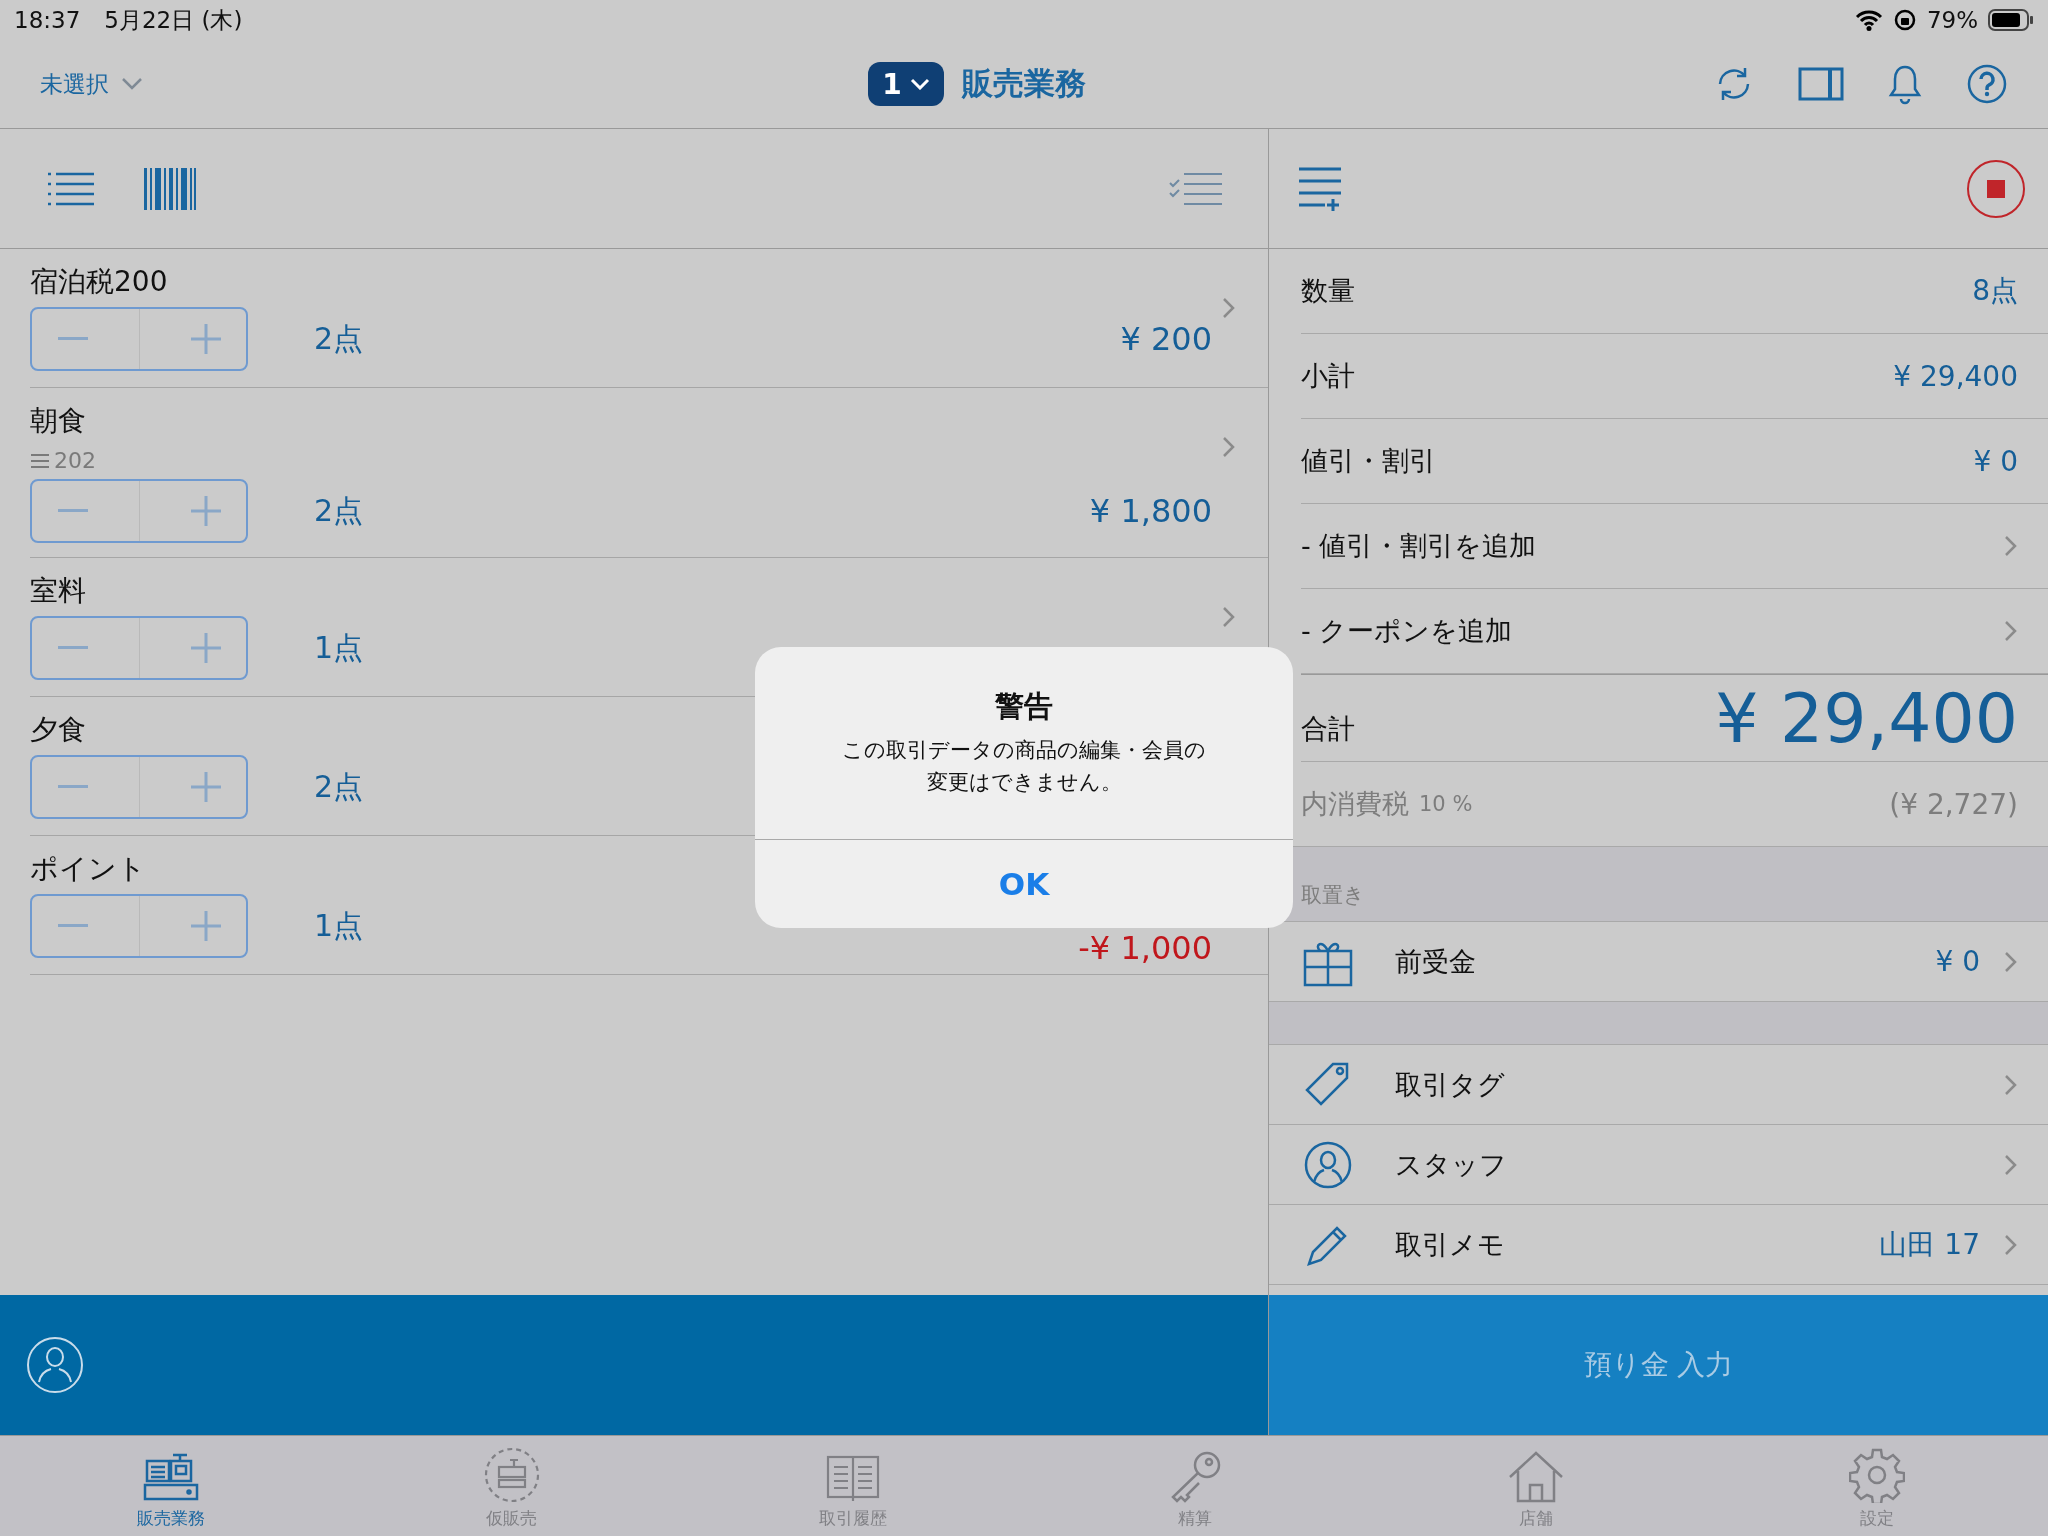 The image size is (2048, 1536). Describe the element at coordinates (1145, 948) in the screenshot. I see `item-price: -¥ 1,000` at that location.